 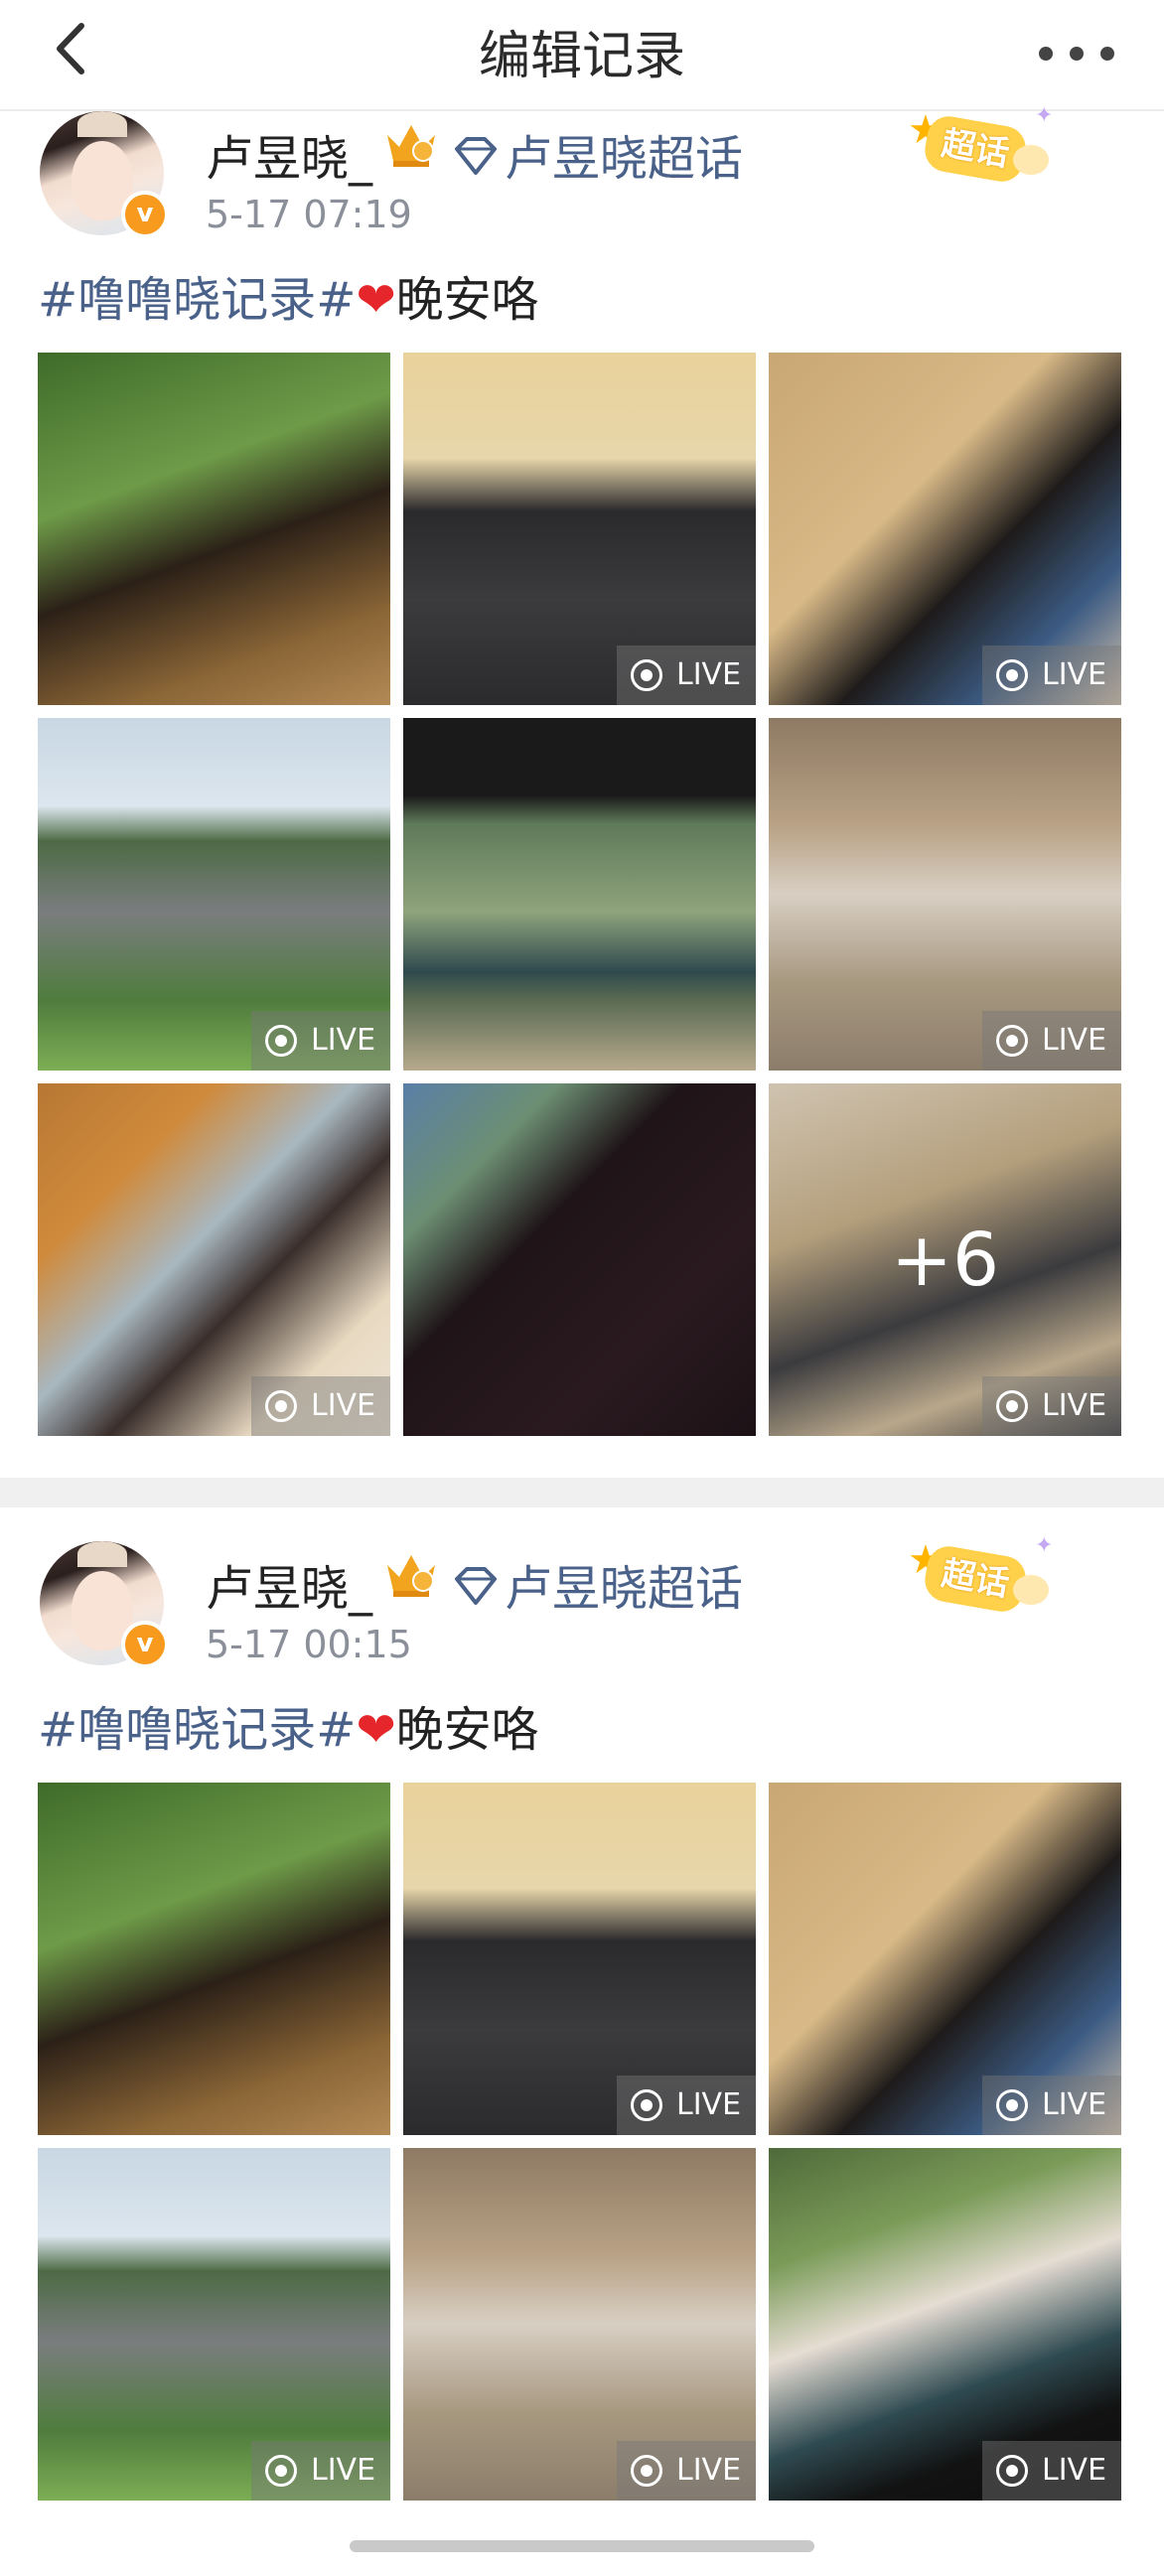 I want to click on more-dots-icon, so click(x=1046, y=54).